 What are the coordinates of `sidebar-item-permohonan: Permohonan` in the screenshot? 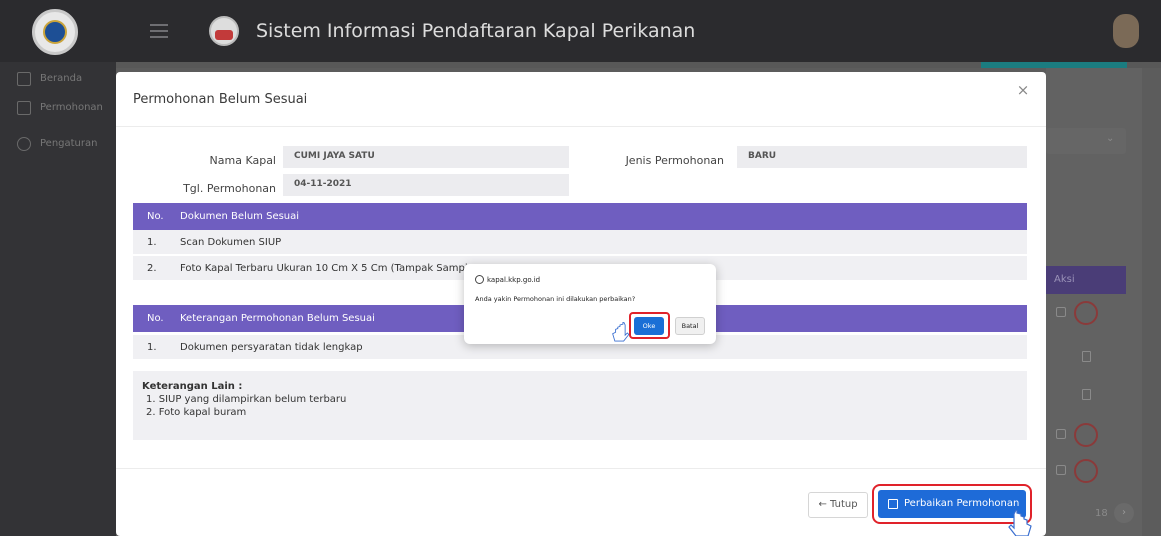 It's located at (58, 109).